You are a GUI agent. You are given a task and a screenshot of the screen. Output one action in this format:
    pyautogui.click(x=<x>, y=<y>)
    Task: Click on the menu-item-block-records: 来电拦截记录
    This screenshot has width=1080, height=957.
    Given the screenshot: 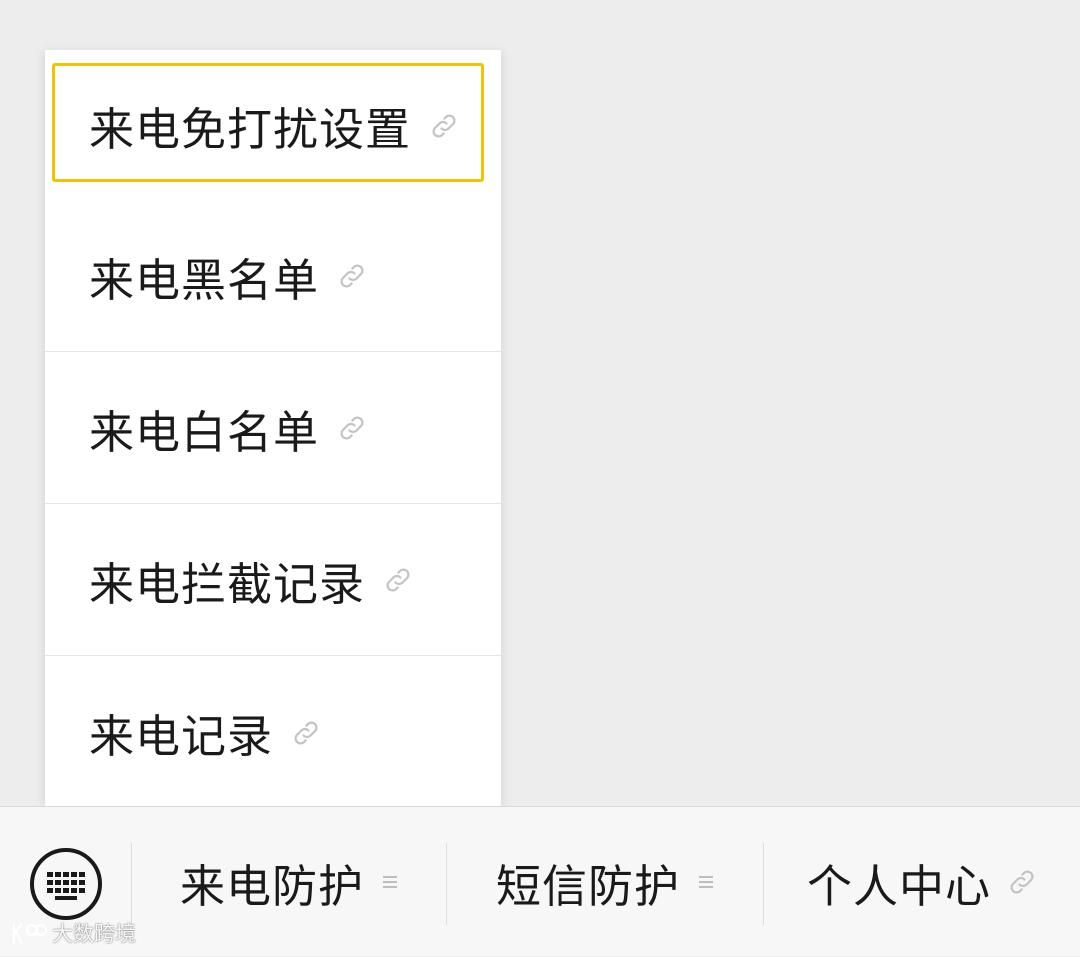 What is the action you would take?
    pyautogui.click(x=273, y=580)
    